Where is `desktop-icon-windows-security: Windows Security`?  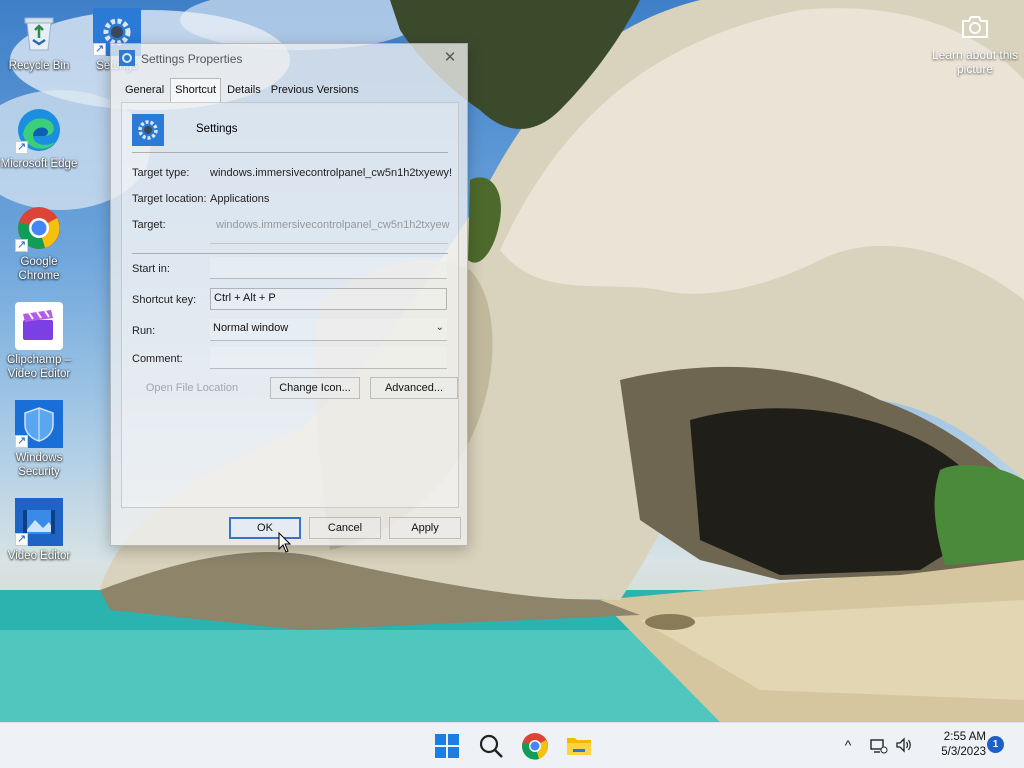 desktop-icon-windows-security: Windows Security is located at coordinates (39, 439).